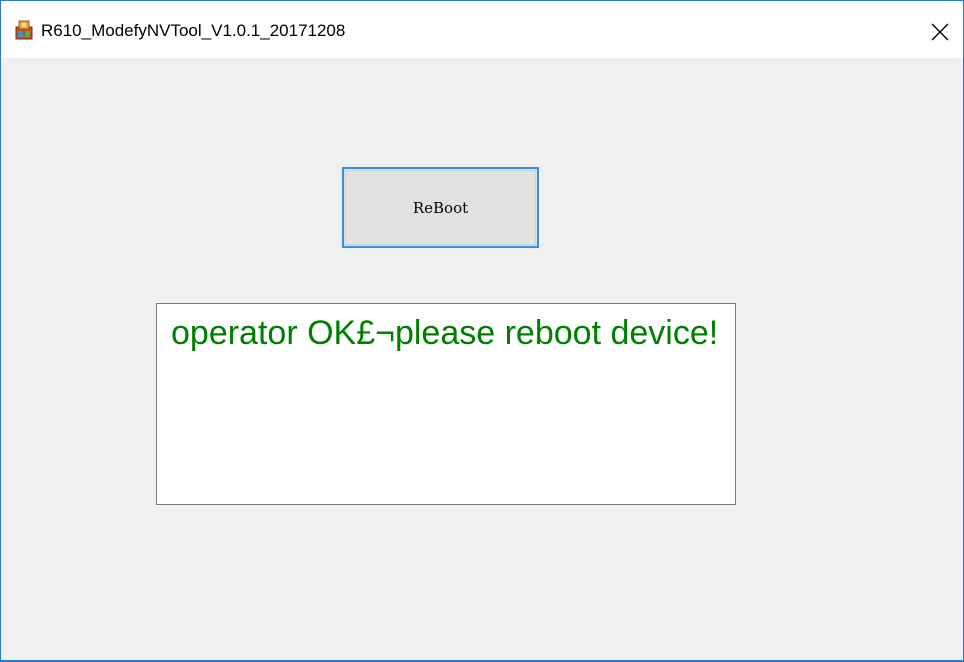 Image resolution: width=964 pixels, height=662 pixels. Describe the element at coordinates (193, 30) in the screenshot. I see `window-title: R610_ModefyNVTool_V1.0.1_20171208` at that location.